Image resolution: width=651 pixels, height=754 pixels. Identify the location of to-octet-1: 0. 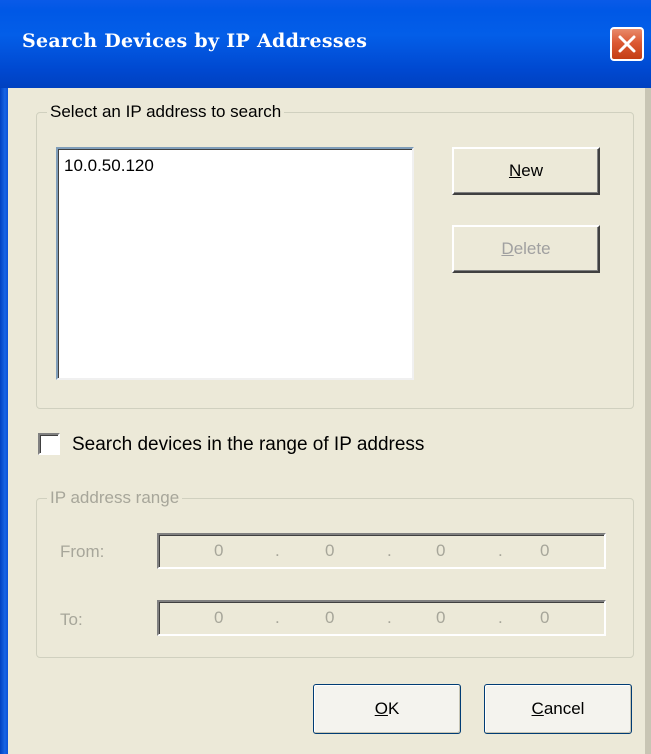
(218, 618).